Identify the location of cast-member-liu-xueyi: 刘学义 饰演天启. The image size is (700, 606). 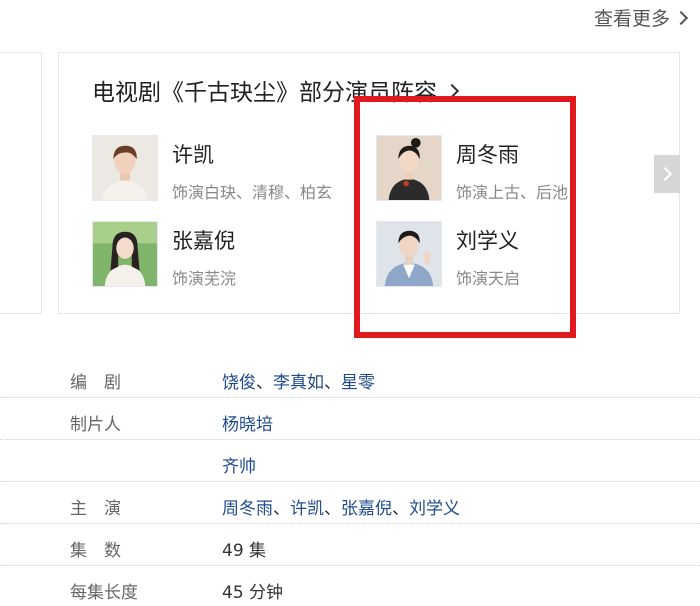
(448, 255).